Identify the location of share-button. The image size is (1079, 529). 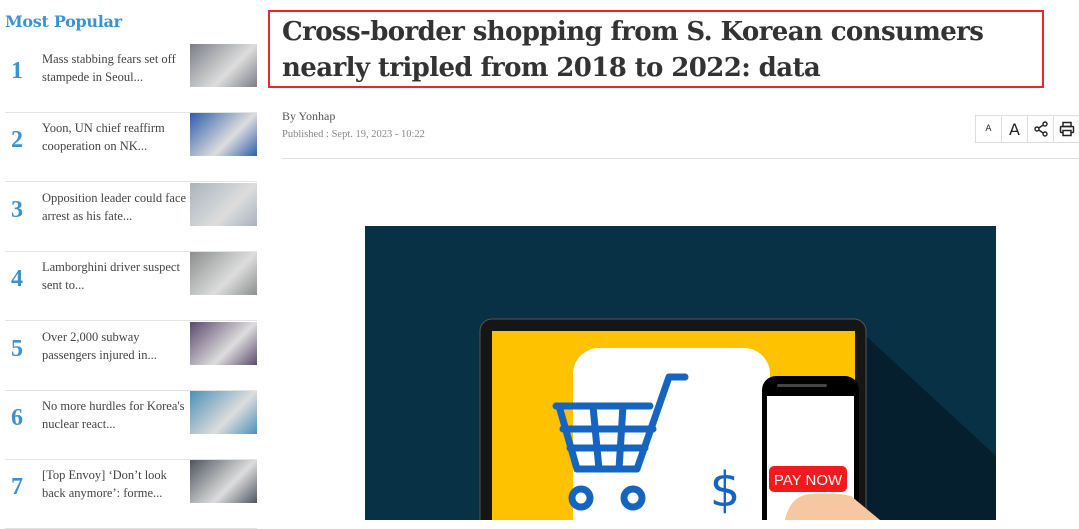
(1041, 129).